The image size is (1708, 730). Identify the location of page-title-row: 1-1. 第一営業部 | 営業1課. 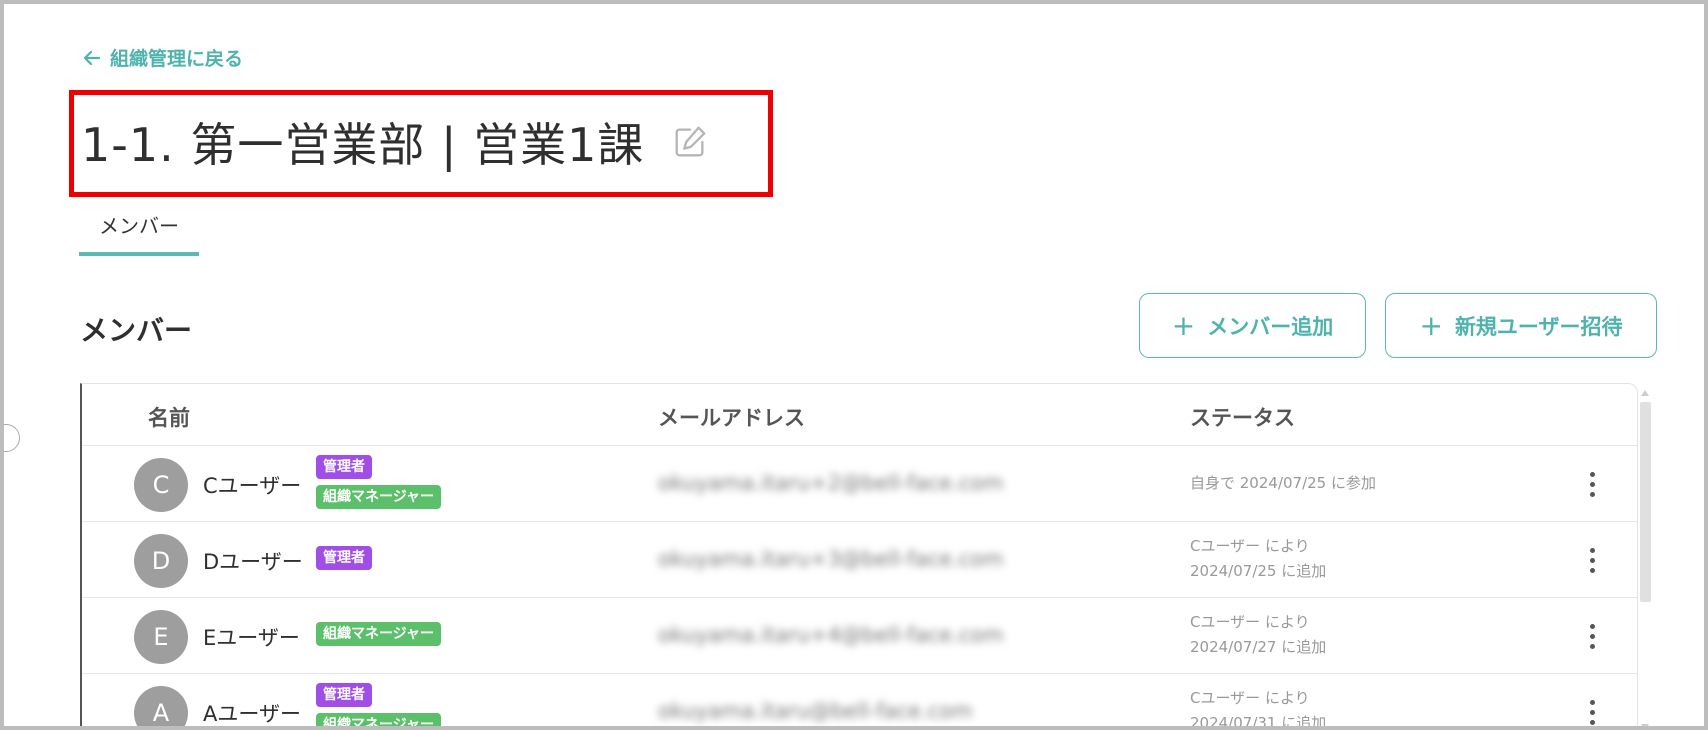
(395, 142).